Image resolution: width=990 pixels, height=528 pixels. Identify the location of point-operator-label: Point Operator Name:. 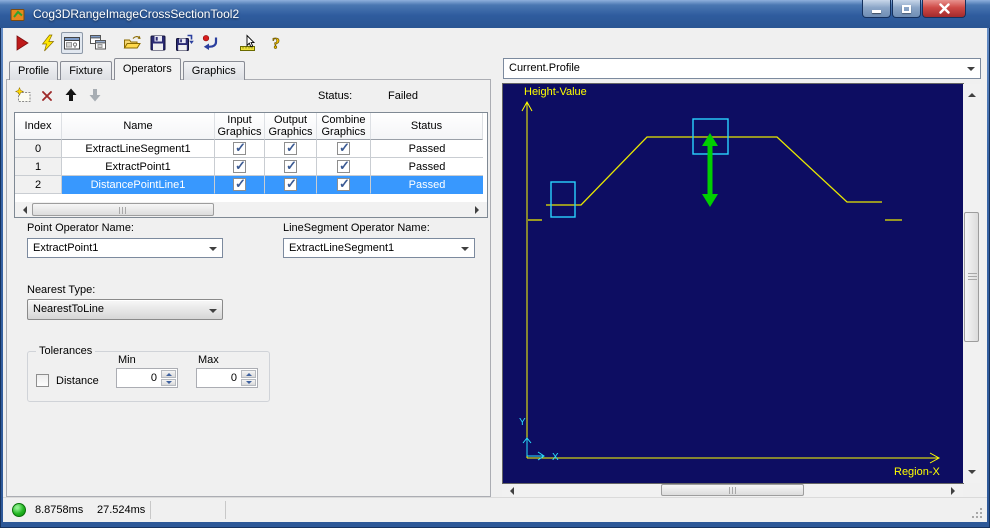
(80, 228).